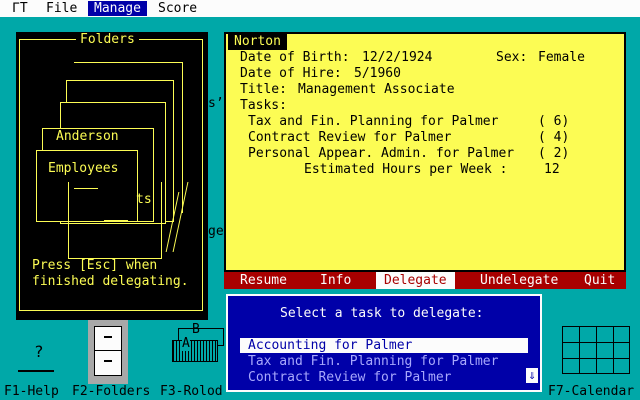 This screenshot has width=640, height=400. What do you see at coordinates (36, 371) in the screenshot?
I see `help-icon-base` at bounding box center [36, 371].